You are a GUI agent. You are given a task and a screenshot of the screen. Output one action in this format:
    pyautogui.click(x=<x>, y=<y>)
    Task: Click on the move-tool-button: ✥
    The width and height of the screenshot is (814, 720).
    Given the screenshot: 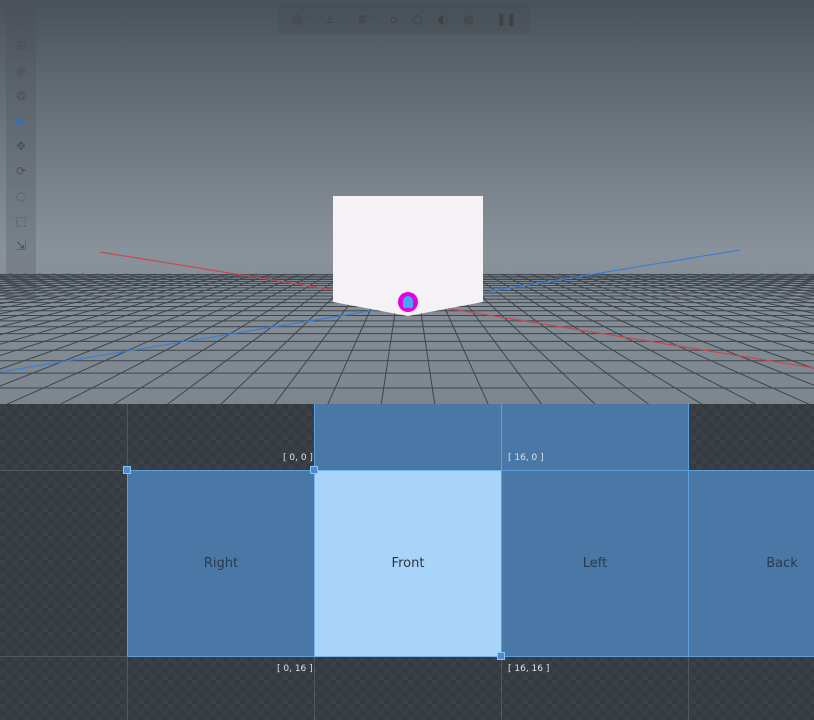 What is the action you would take?
    pyautogui.click(x=21, y=146)
    